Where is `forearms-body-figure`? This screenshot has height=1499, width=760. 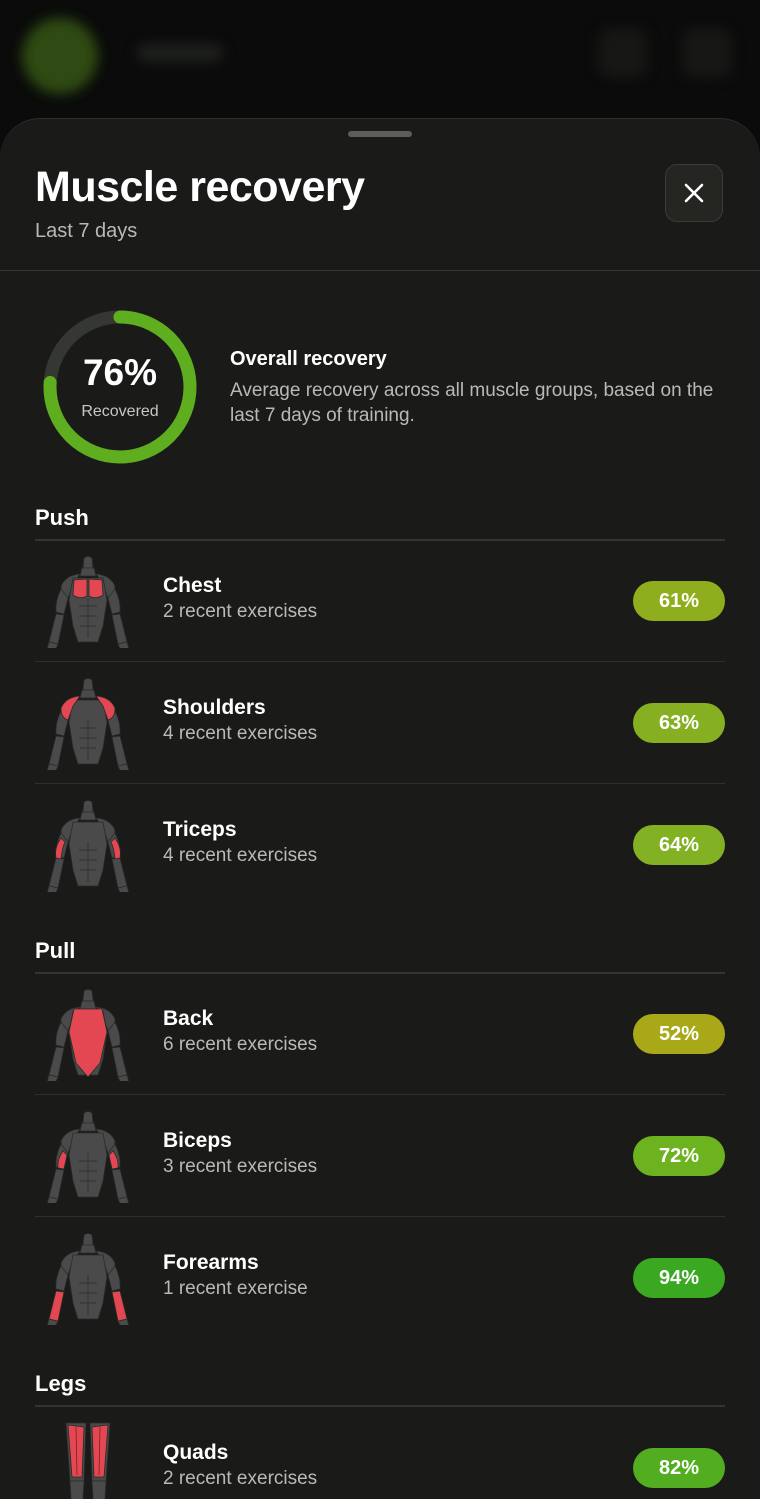
forearms-body-figure is located at coordinates (88, 1279).